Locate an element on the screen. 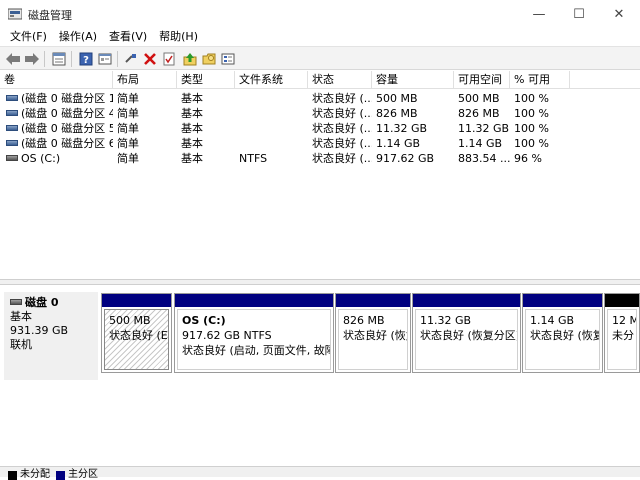 The width and height of the screenshot is (640, 480). column-header-capacity: 容量 is located at coordinates (413, 80).